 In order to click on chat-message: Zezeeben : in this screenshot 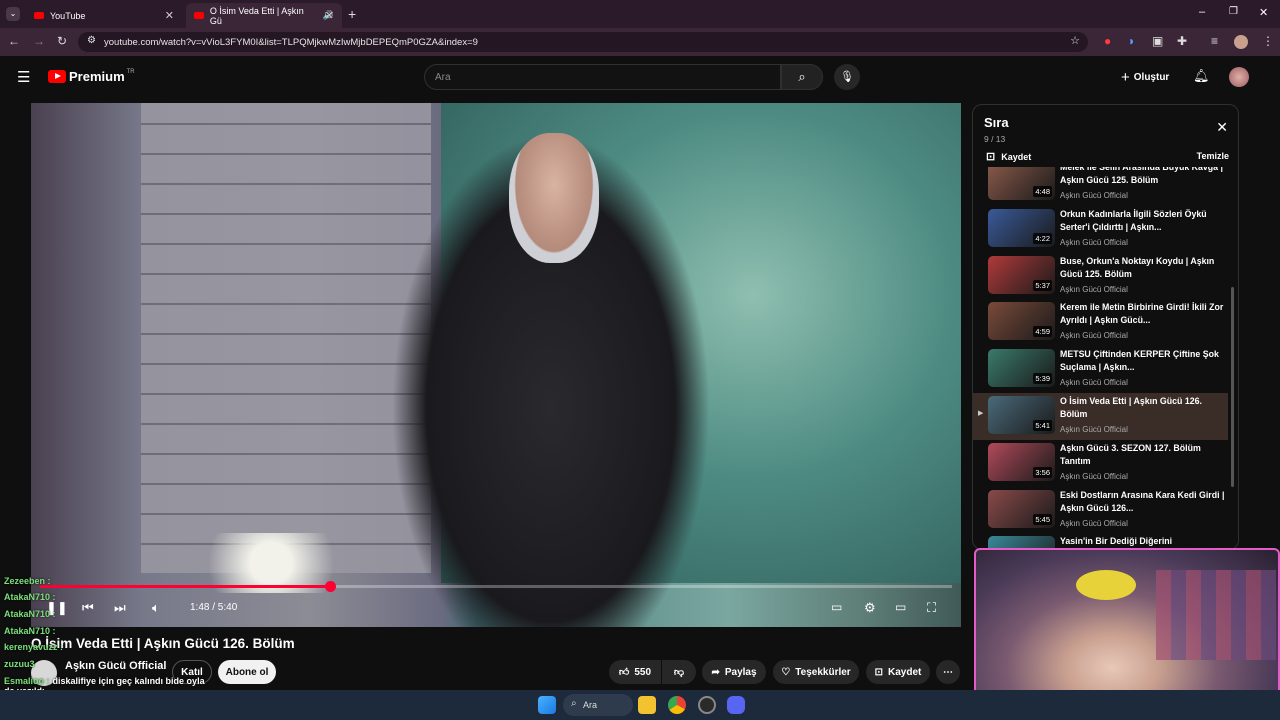, I will do `click(27, 581)`.